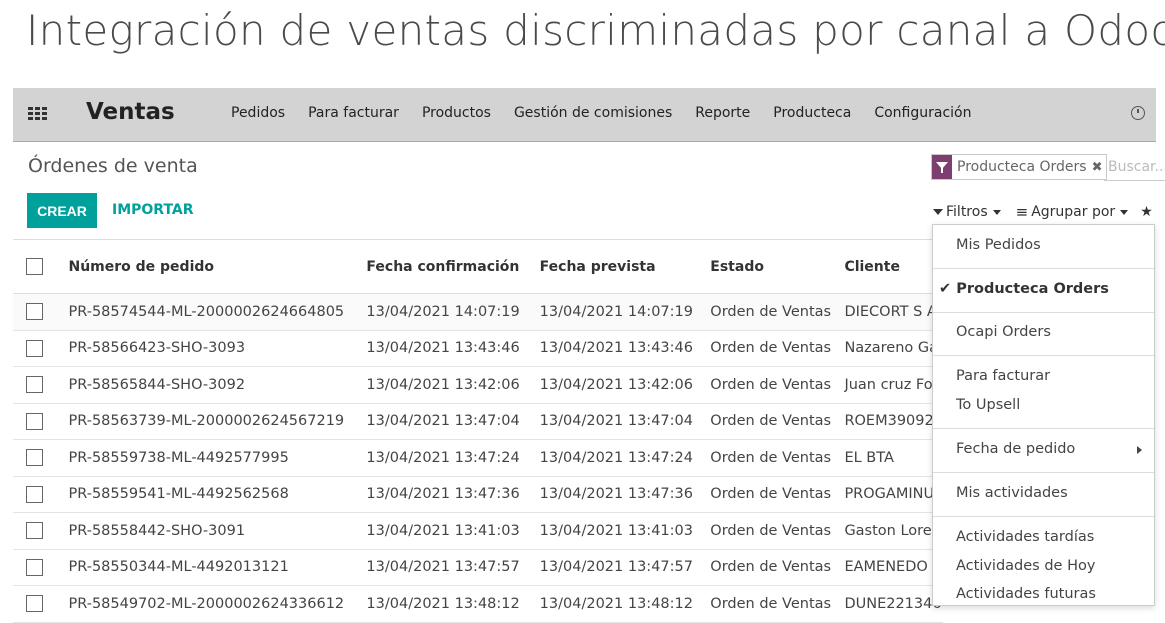 This screenshot has width=1165, height=623. I want to click on import-button: IMPORTAR, so click(153, 210).